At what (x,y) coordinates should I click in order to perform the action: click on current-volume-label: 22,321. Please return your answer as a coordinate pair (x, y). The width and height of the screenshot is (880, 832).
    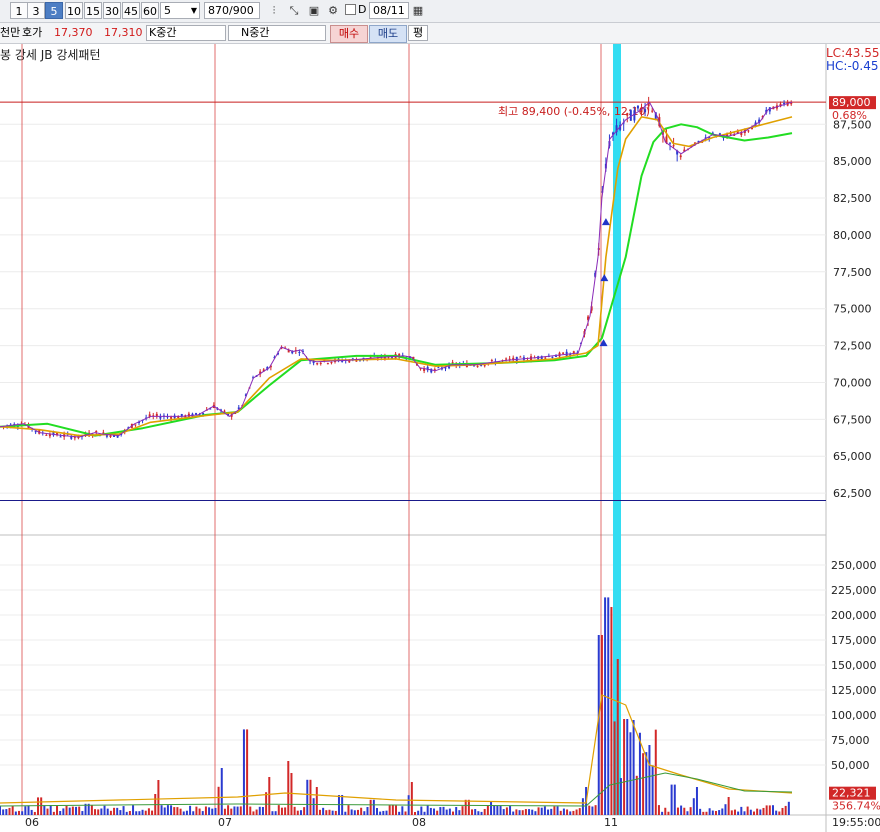
    Looking at the image, I should click on (851, 793).